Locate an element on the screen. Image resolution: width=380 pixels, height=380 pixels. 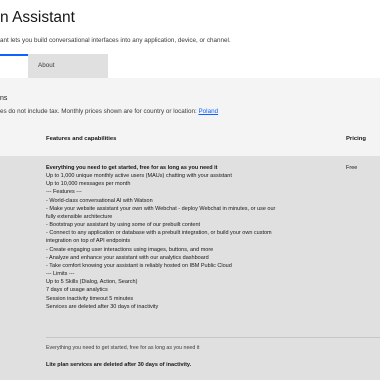
divider is located at coordinates (213, 337).